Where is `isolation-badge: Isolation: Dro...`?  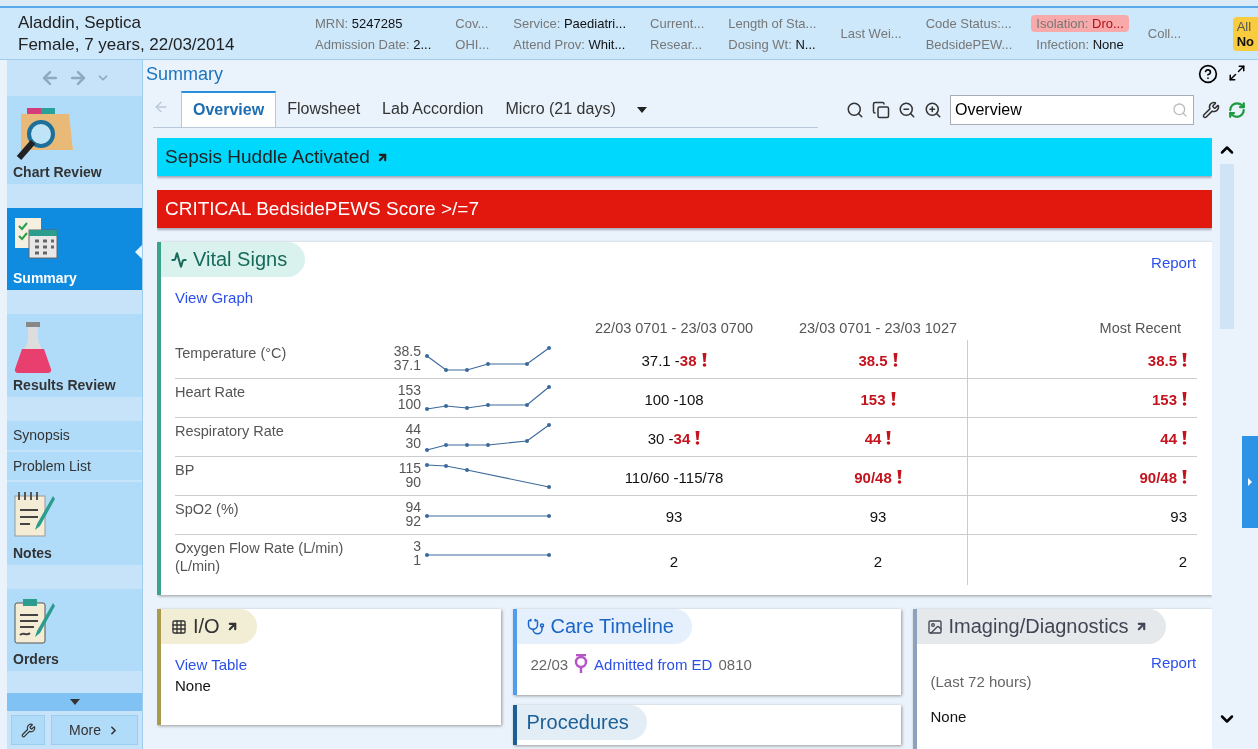
isolation-badge: Isolation: Dro... is located at coordinates (1080, 23).